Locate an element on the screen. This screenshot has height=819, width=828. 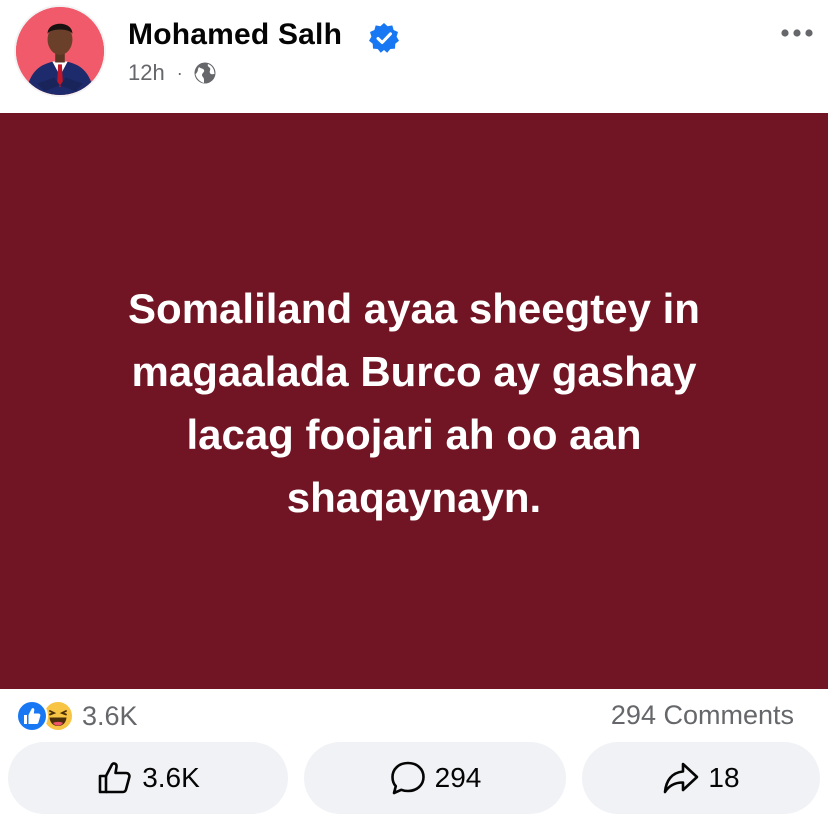
comments-count: 294 Comments is located at coordinates (702, 715).